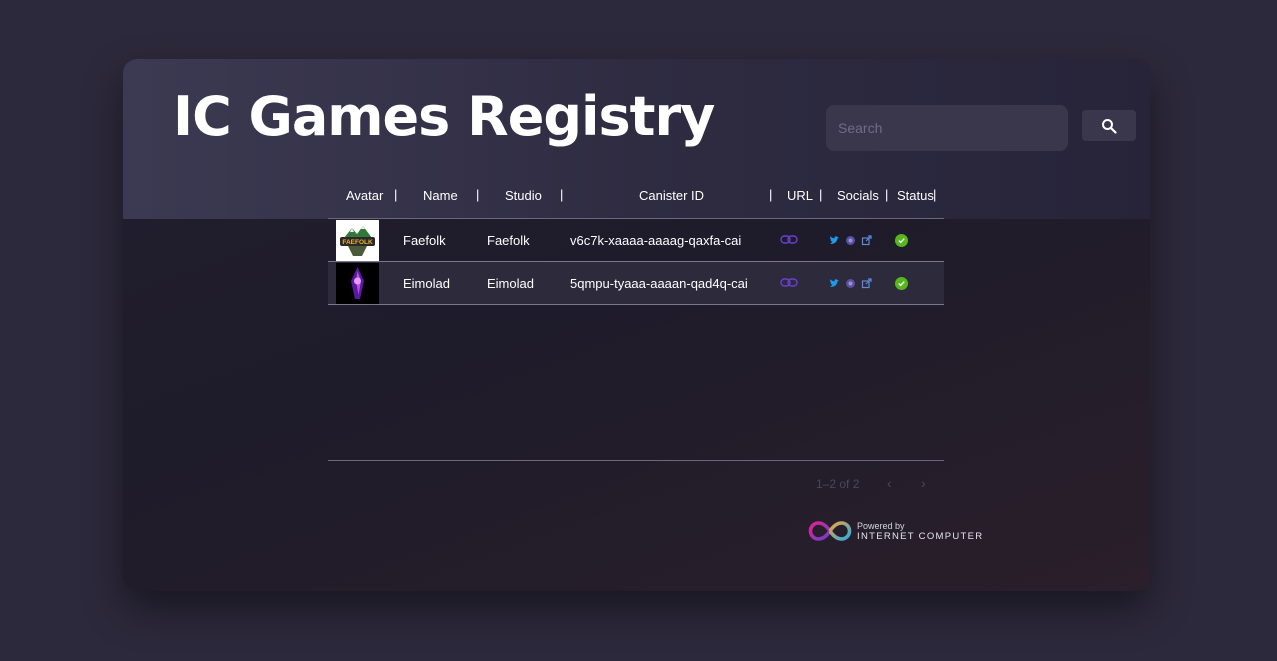 The width and height of the screenshot is (1277, 661). Describe the element at coordinates (508, 240) in the screenshot. I see `game-studio: Faefolk` at that location.